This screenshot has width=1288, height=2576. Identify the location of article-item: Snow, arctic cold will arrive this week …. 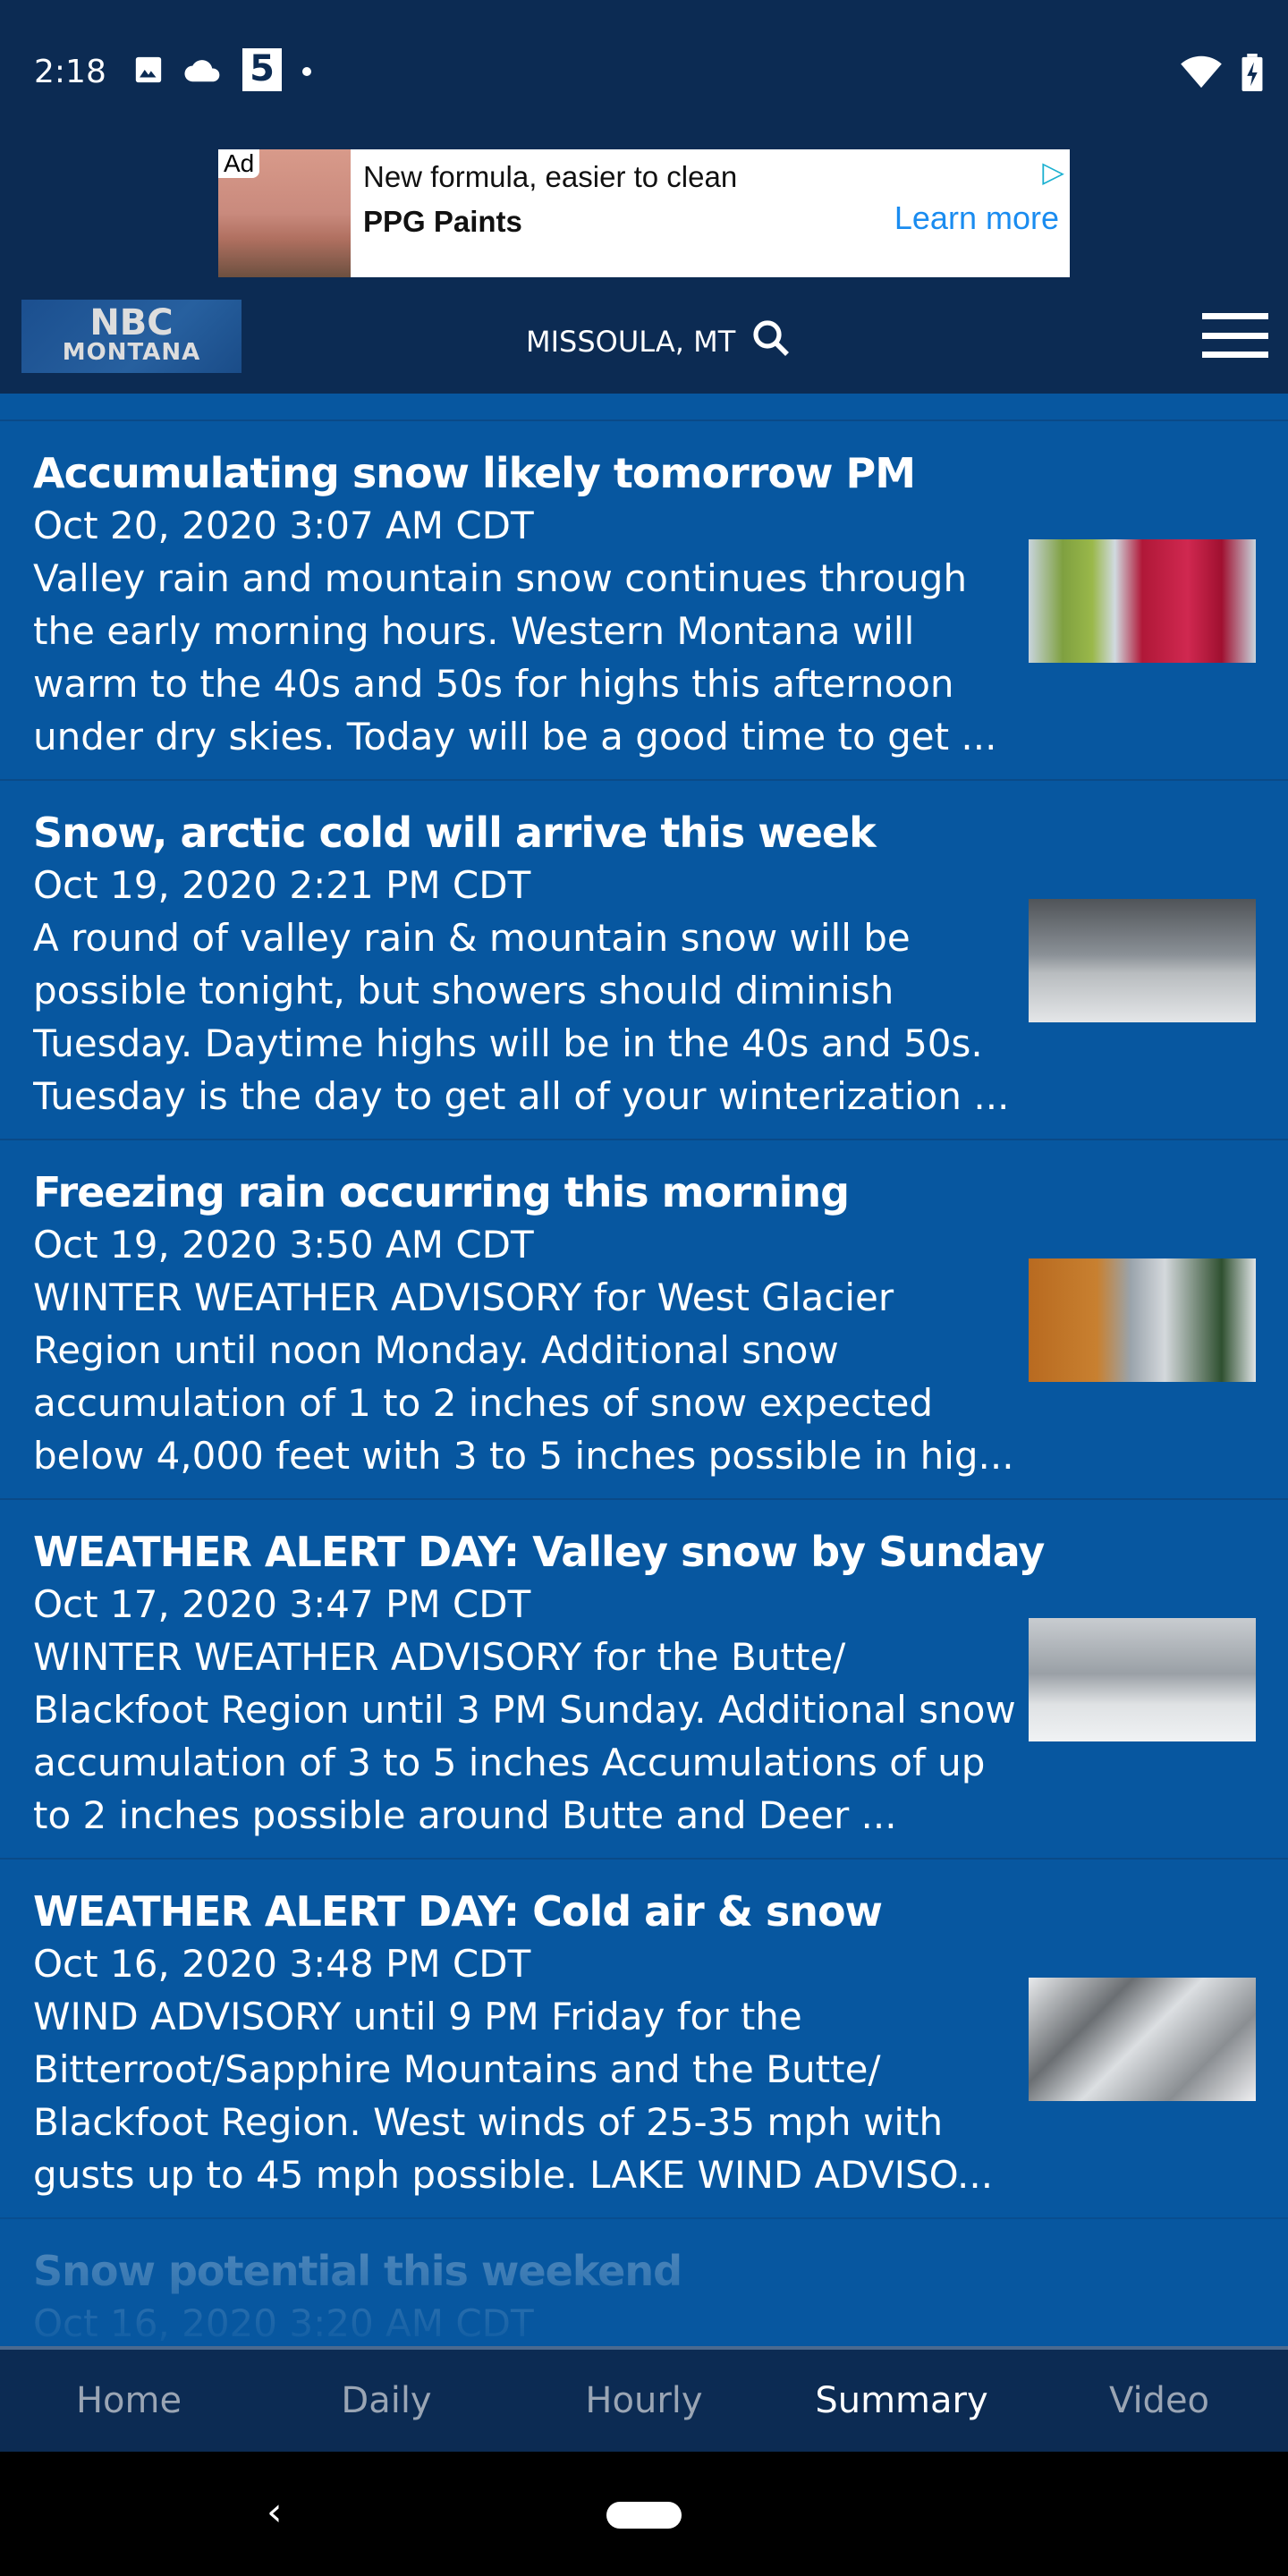
(644, 960).